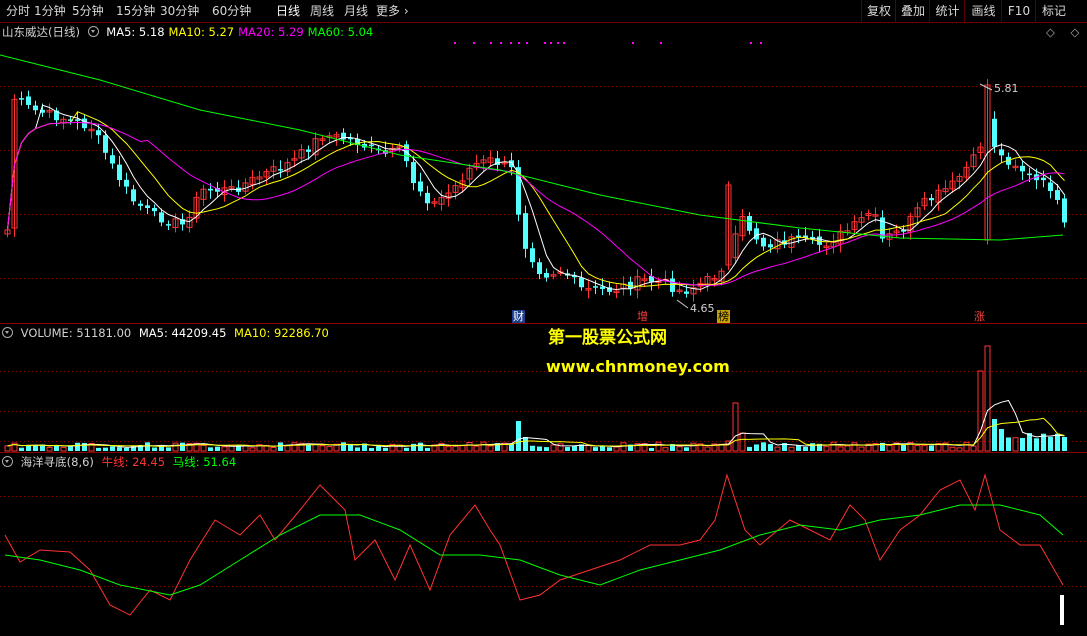 This screenshot has width=1087, height=636. Describe the element at coordinates (536, 432) in the screenshot. I see `volume-ma10-line` at that location.